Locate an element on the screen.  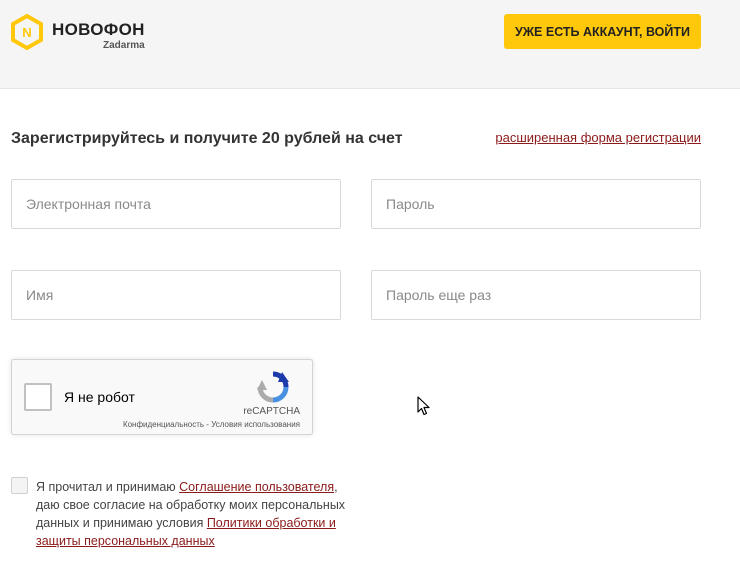
novofon-logo-icon: N is located at coordinates (27, 32).